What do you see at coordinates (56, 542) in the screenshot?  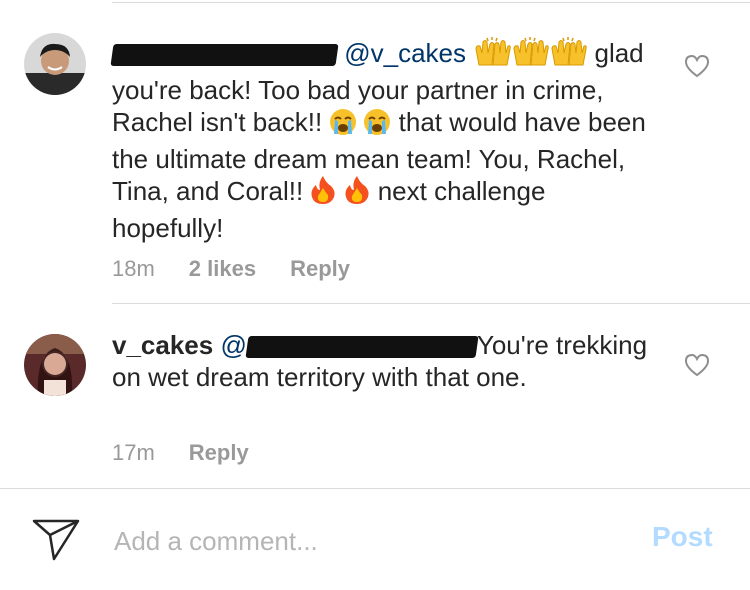 I see `send-icon` at bounding box center [56, 542].